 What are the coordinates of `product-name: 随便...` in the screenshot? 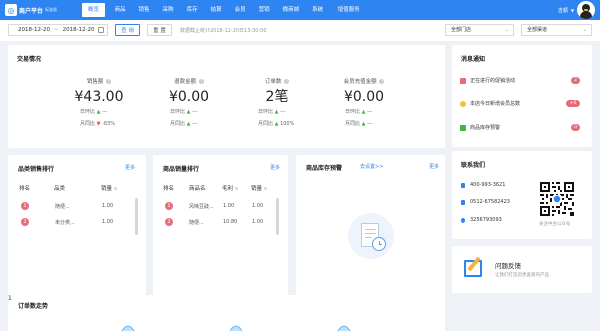 It's located at (196, 223).